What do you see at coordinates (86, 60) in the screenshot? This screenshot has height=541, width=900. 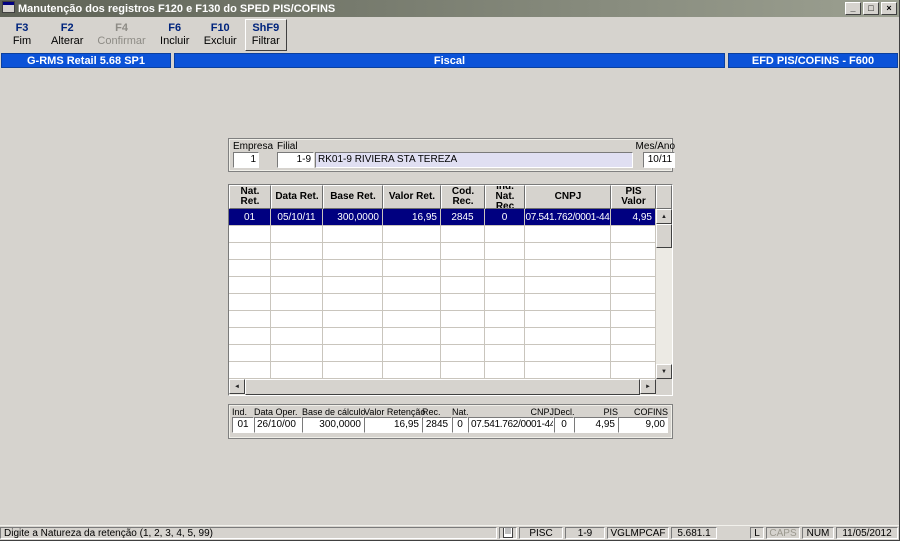 I see `app-product-label: G-RMS Retail 5.68 SP1` at bounding box center [86, 60].